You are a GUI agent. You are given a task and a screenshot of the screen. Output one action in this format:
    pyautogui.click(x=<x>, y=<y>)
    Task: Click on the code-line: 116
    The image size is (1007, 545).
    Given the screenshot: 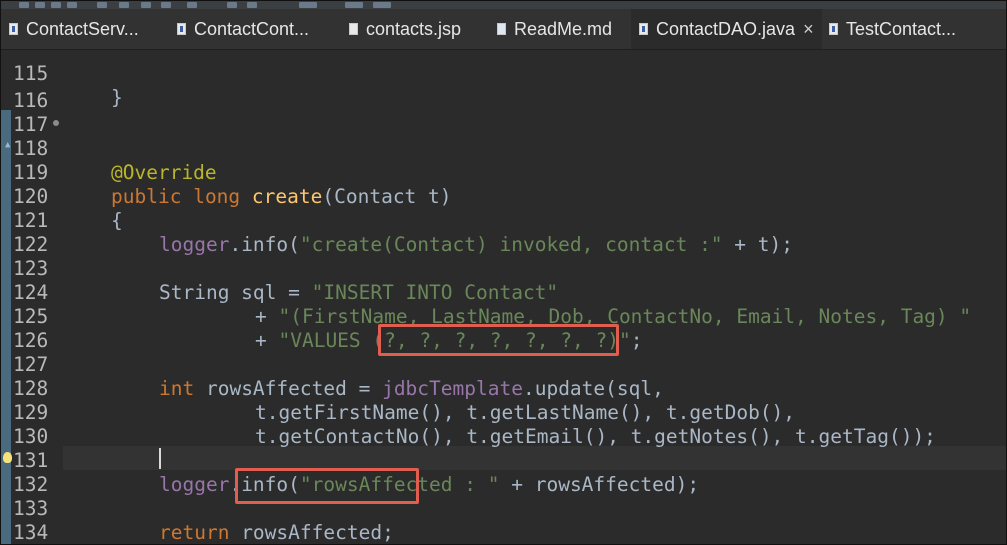 What is the action you would take?
    pyautogui.click(x=503, y=88)
    